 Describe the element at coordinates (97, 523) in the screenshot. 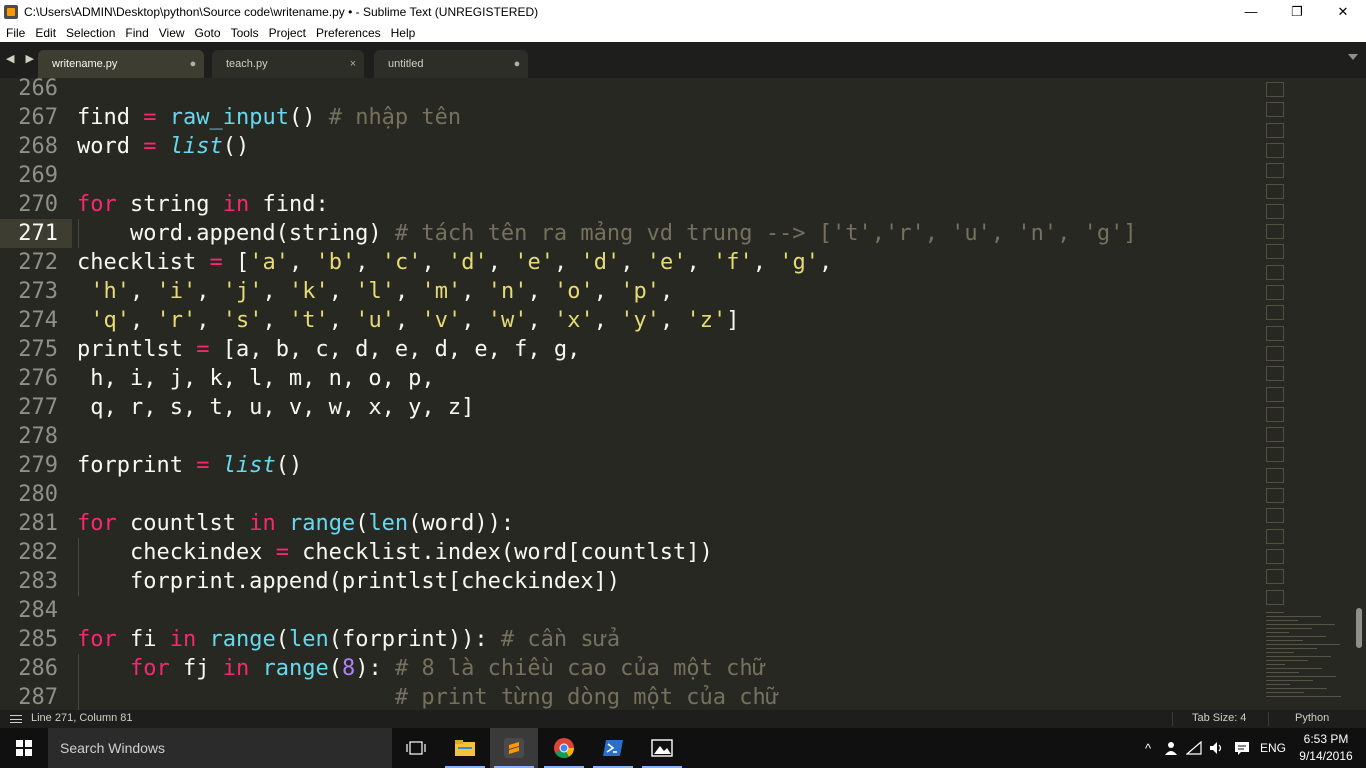

I see `code-token: for` at that location.